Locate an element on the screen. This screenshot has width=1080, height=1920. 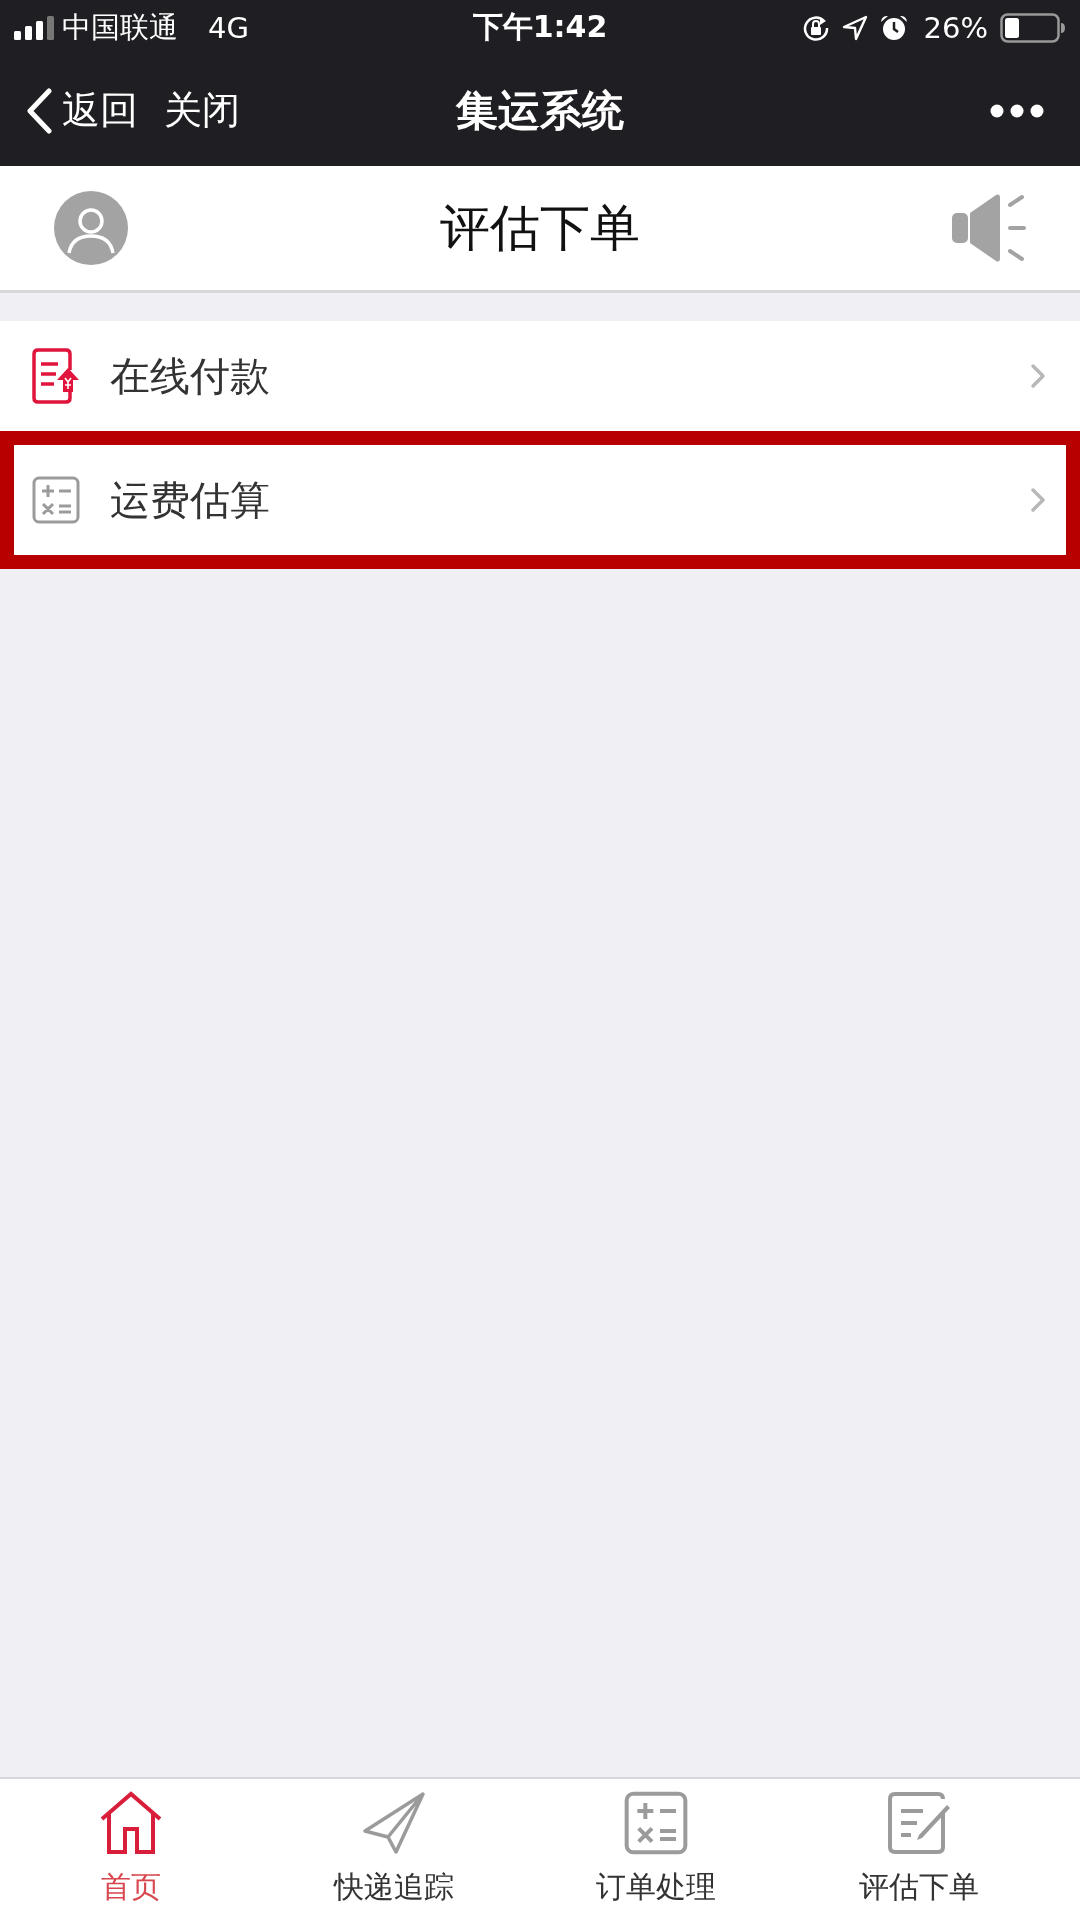
location-arrow-icon is located at coordinates (854, 27).